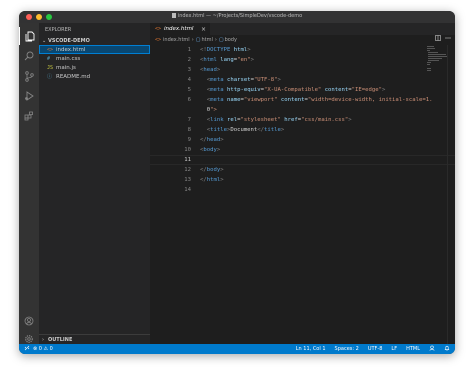 The image size is (474, 377). Describe the element at coordinates (227, 60) in the screenshot. I see `line-text: <html lang="en">` at that location.